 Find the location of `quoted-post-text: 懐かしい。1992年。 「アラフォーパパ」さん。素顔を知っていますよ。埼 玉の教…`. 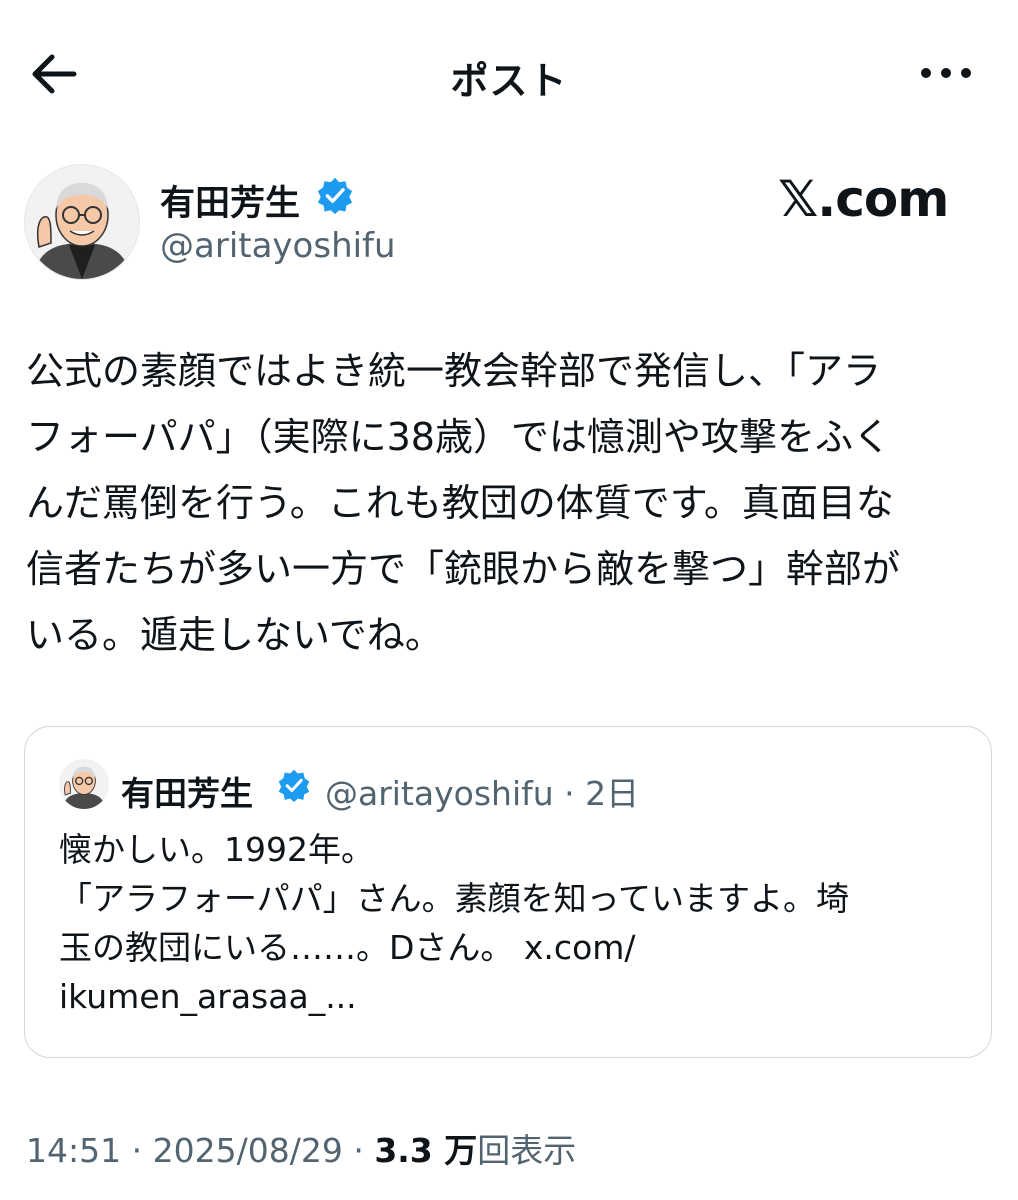

quoted-post-text: 懐かしい。1992年。 「アラフォーパパ」さん。素顔を知っていますよ。埼 玉の教… is located at coordinates (454, 923).